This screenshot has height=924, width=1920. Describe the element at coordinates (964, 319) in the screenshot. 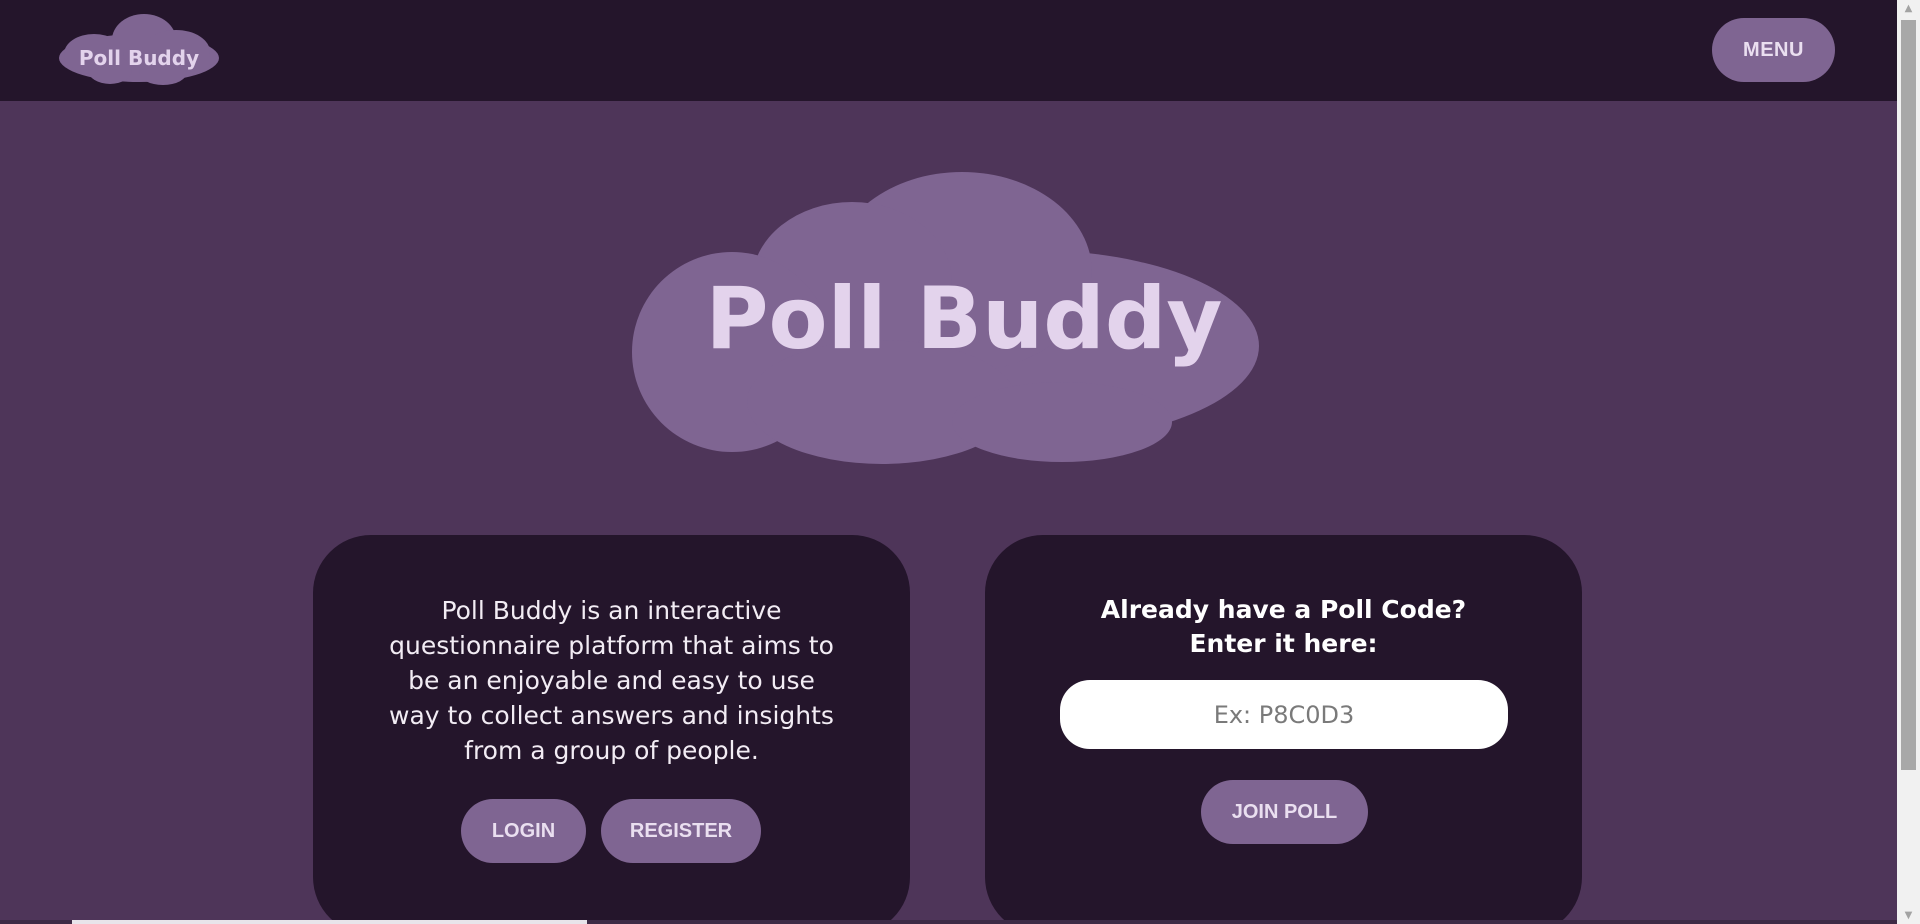

I see `hero-logo-text: Poll Buddy` at that location.